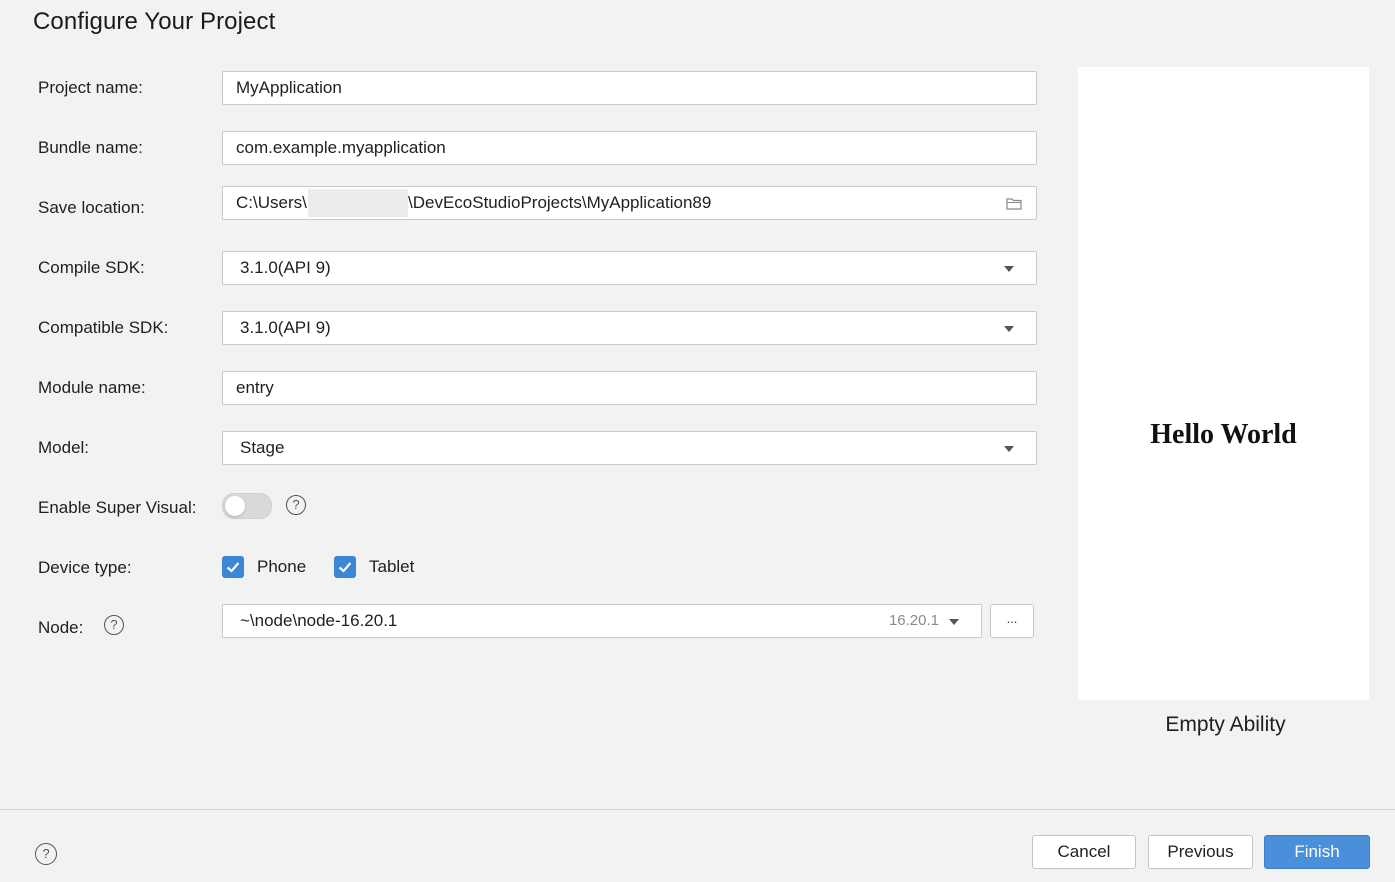 The height and width of the screenshot is (882, 1395). What do you see at coordinates (64, 447) in the screenshot?
I see `model-label: Model:` at bounding box center [64, 447].